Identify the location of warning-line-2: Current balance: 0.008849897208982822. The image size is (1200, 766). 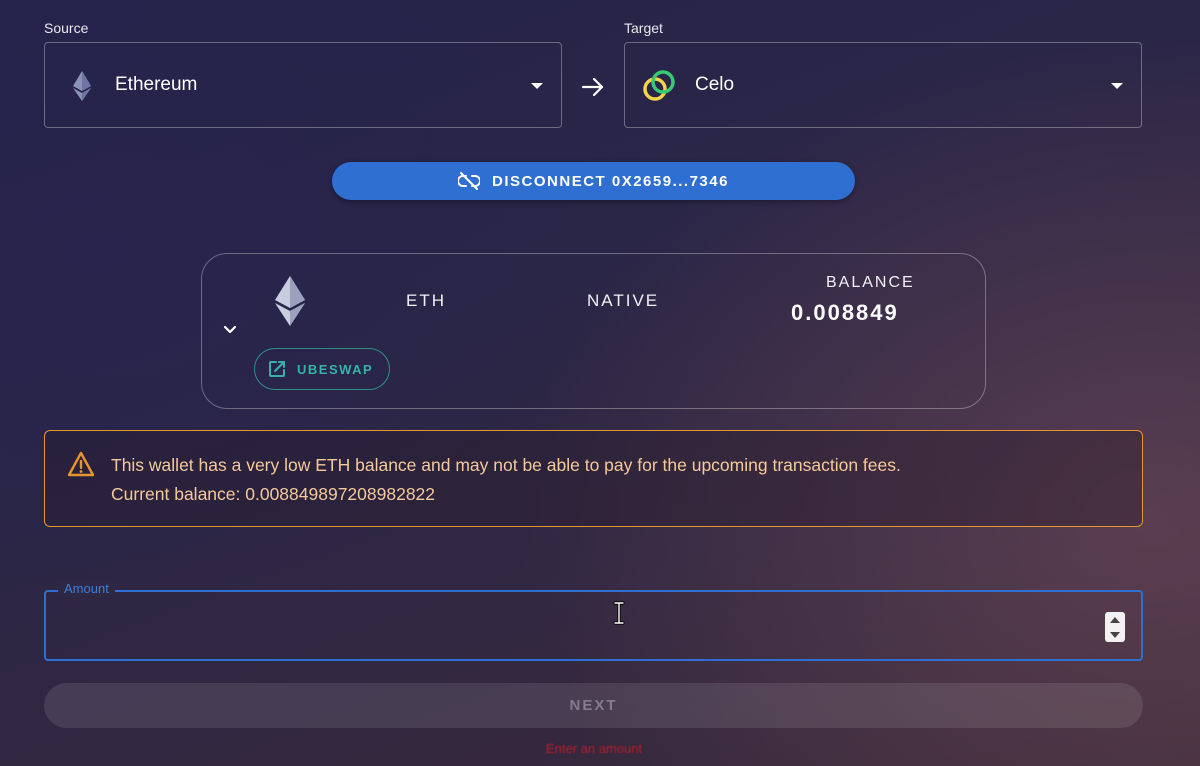
(273, 494).